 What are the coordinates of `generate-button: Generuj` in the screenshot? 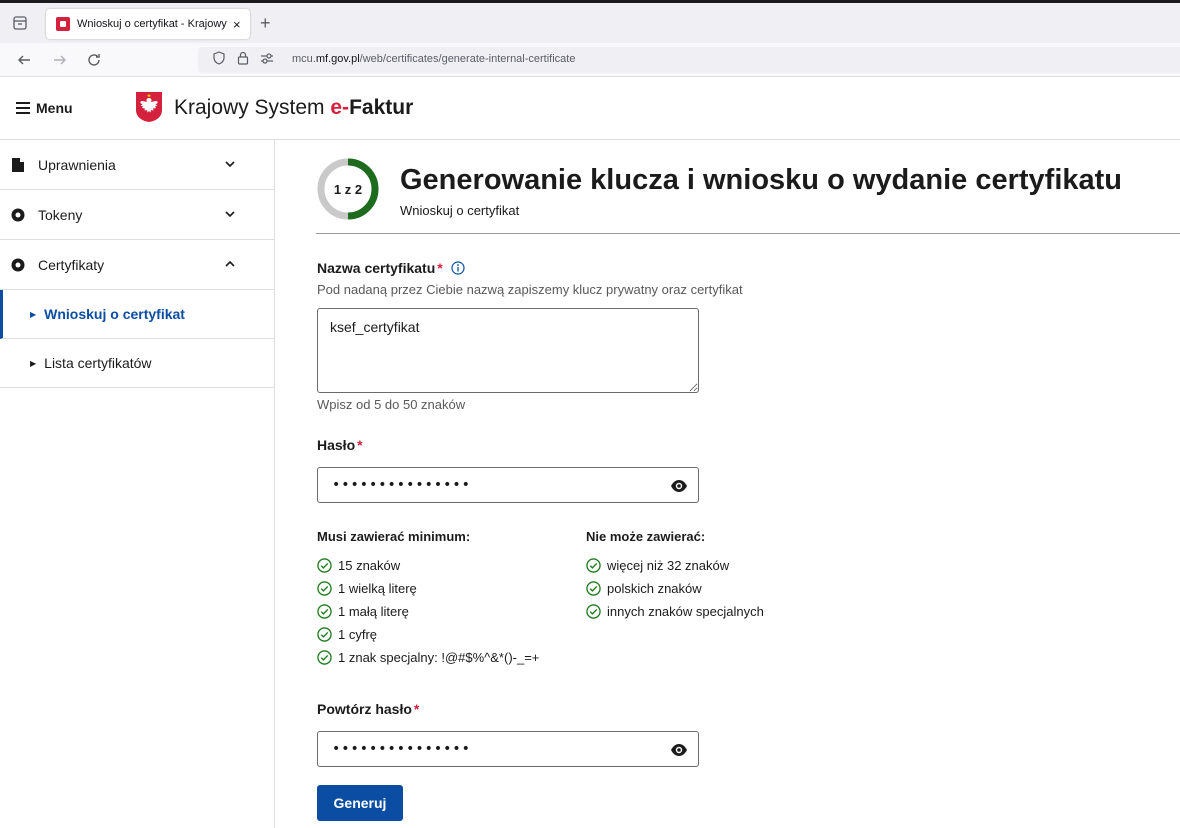 It's located at (360, 803).